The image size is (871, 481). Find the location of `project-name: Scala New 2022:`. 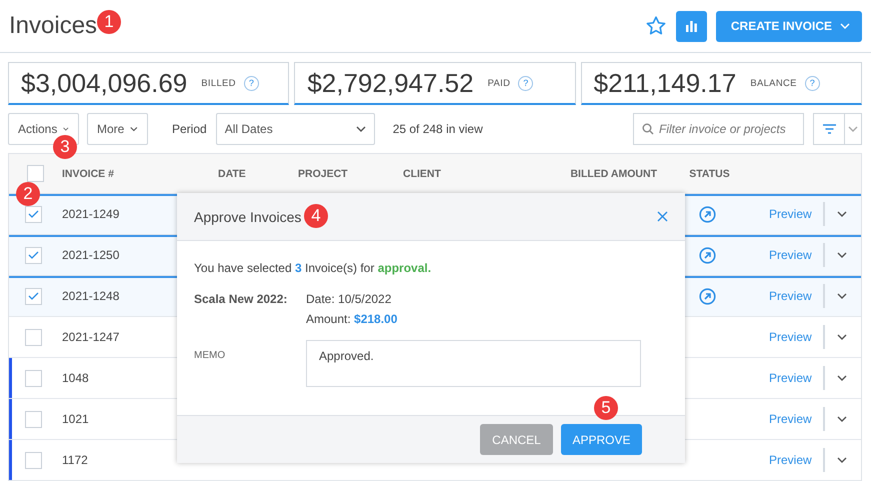

project-name: Scala New 2022: is located at coordinates (241, 299).